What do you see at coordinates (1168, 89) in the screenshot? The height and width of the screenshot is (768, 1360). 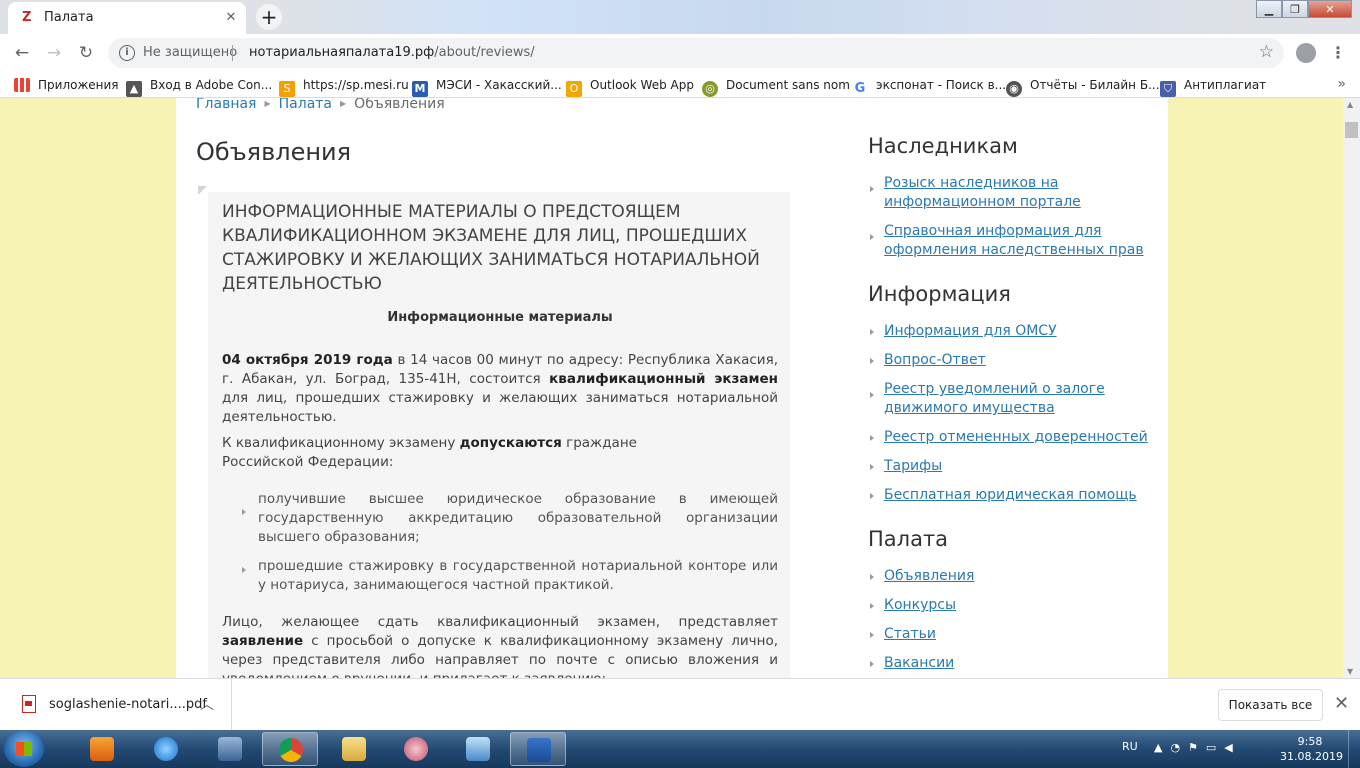 I see `shield-icon: ⛉` at bounding box center [1168, 89].